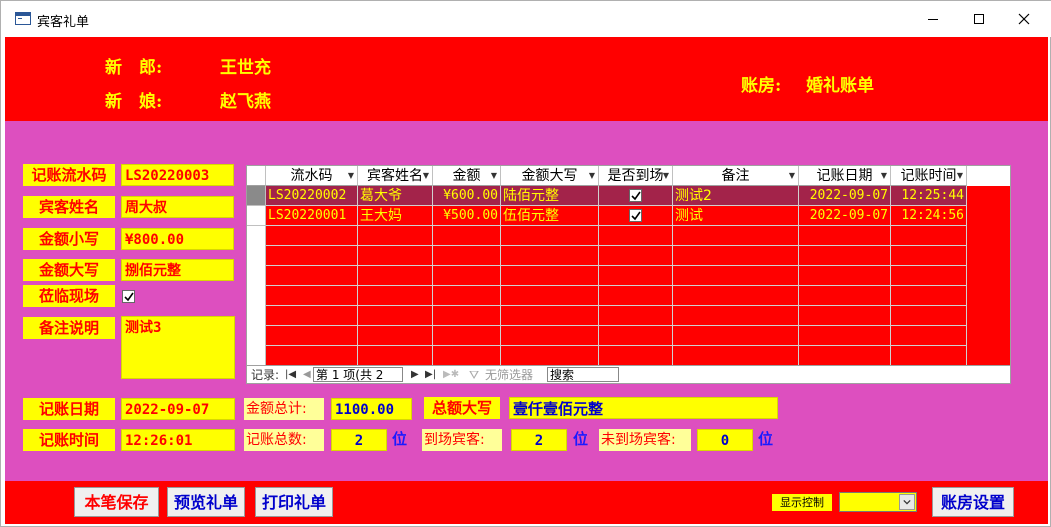 The height and width of the screenshot is (527, 1051). I want to click on column-header-guest: 宾客姓名 ▼, so click(395, 176).